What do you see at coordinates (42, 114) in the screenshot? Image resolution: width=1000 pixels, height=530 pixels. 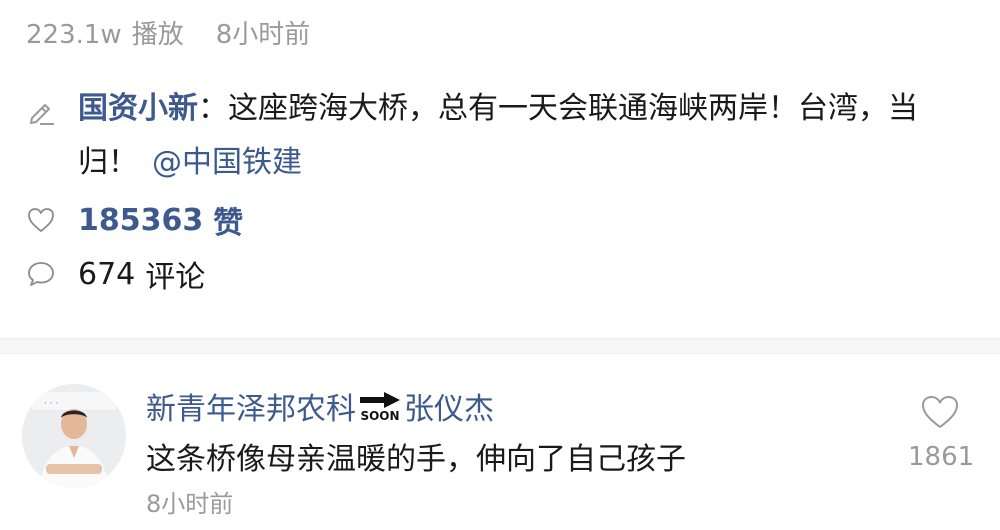 I see `pencil-icon` at bounding box center [42, 114].